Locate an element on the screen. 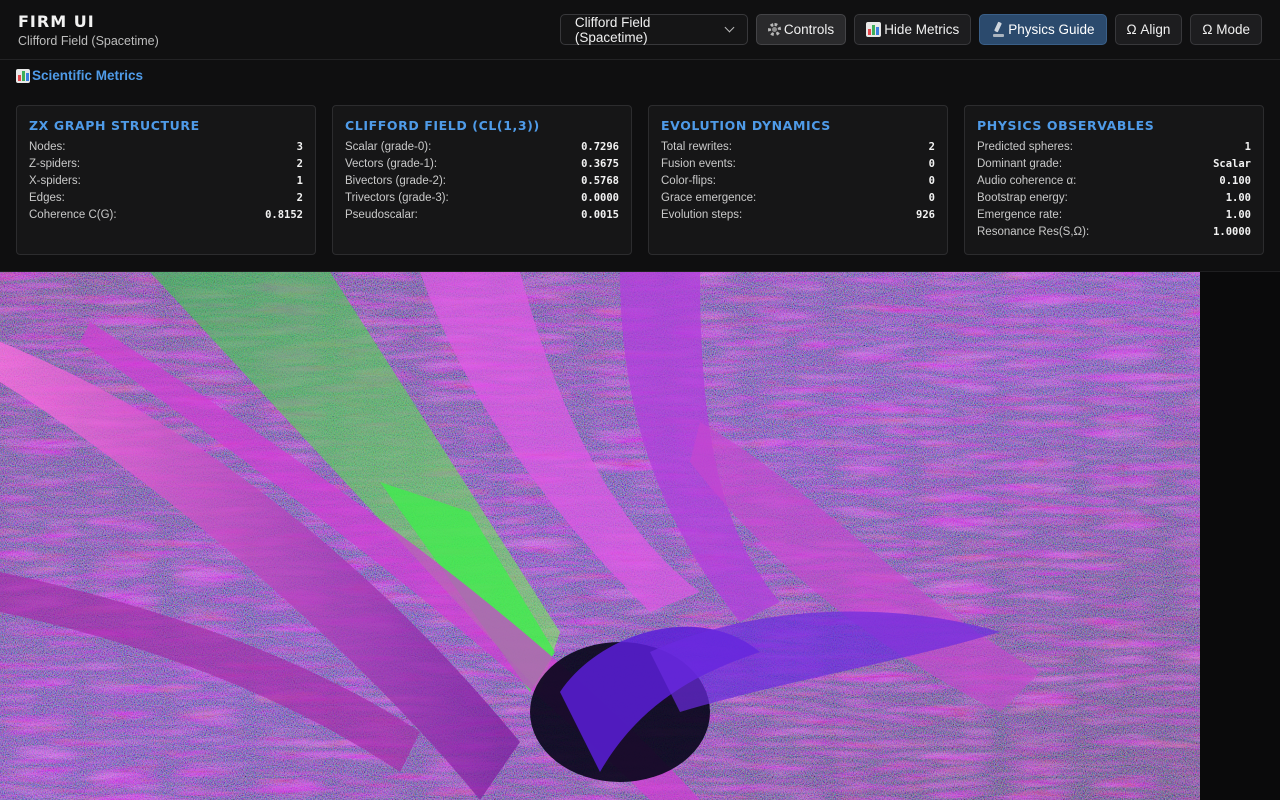 Image resolution: width=1280 pixels, height=800 pixels. metric-row: Audio coherence α: 0.100 is located at coordinates (1114, 180).